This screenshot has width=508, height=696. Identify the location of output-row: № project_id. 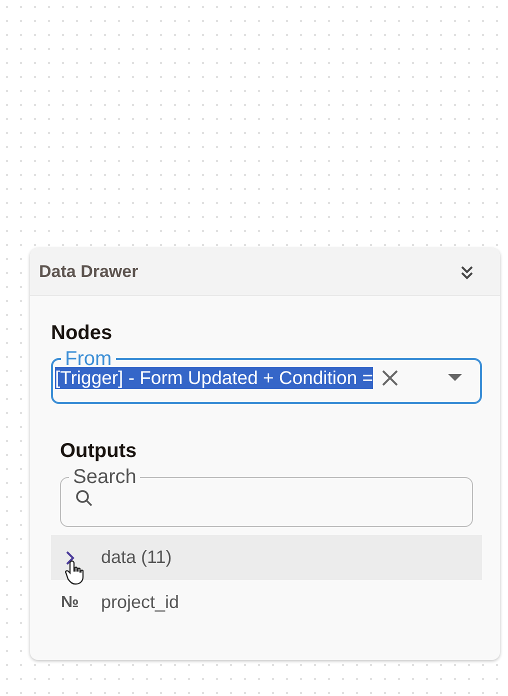
(266, 602).